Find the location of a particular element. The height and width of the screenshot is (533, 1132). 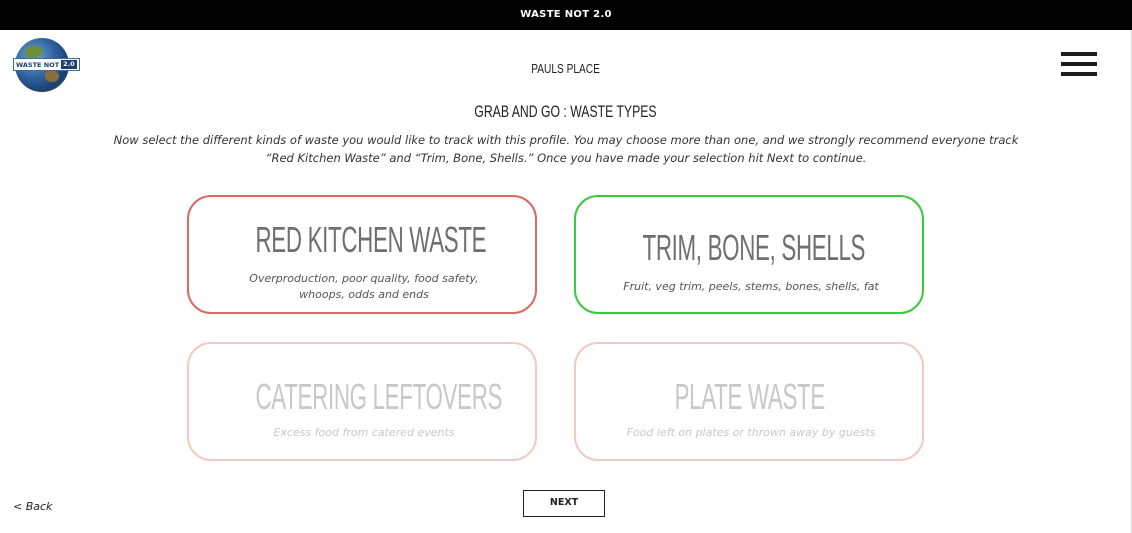

logo-version: 2.0 is located at coordinates (69, 64).